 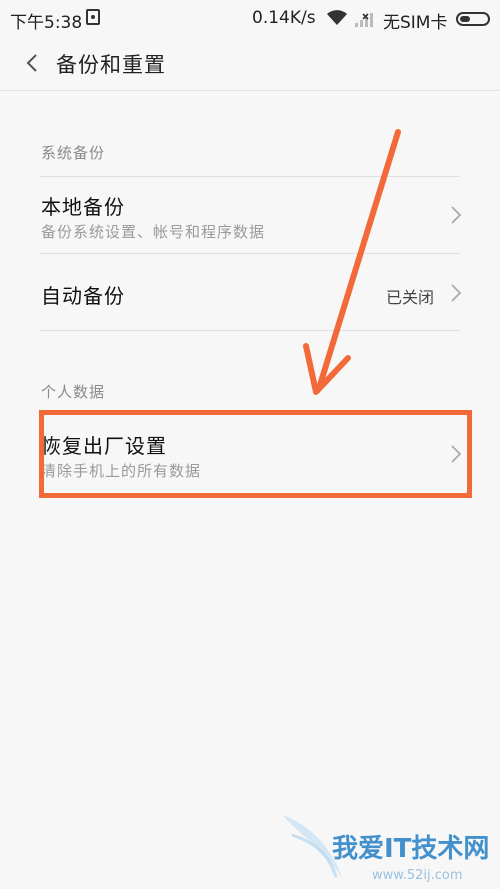 What do you see at coordinates (153, 232) in the screenshot?
I see `local-backup-subtitle: 备份系统设置、帐号和程序数据` at bounding box center [153, 232].